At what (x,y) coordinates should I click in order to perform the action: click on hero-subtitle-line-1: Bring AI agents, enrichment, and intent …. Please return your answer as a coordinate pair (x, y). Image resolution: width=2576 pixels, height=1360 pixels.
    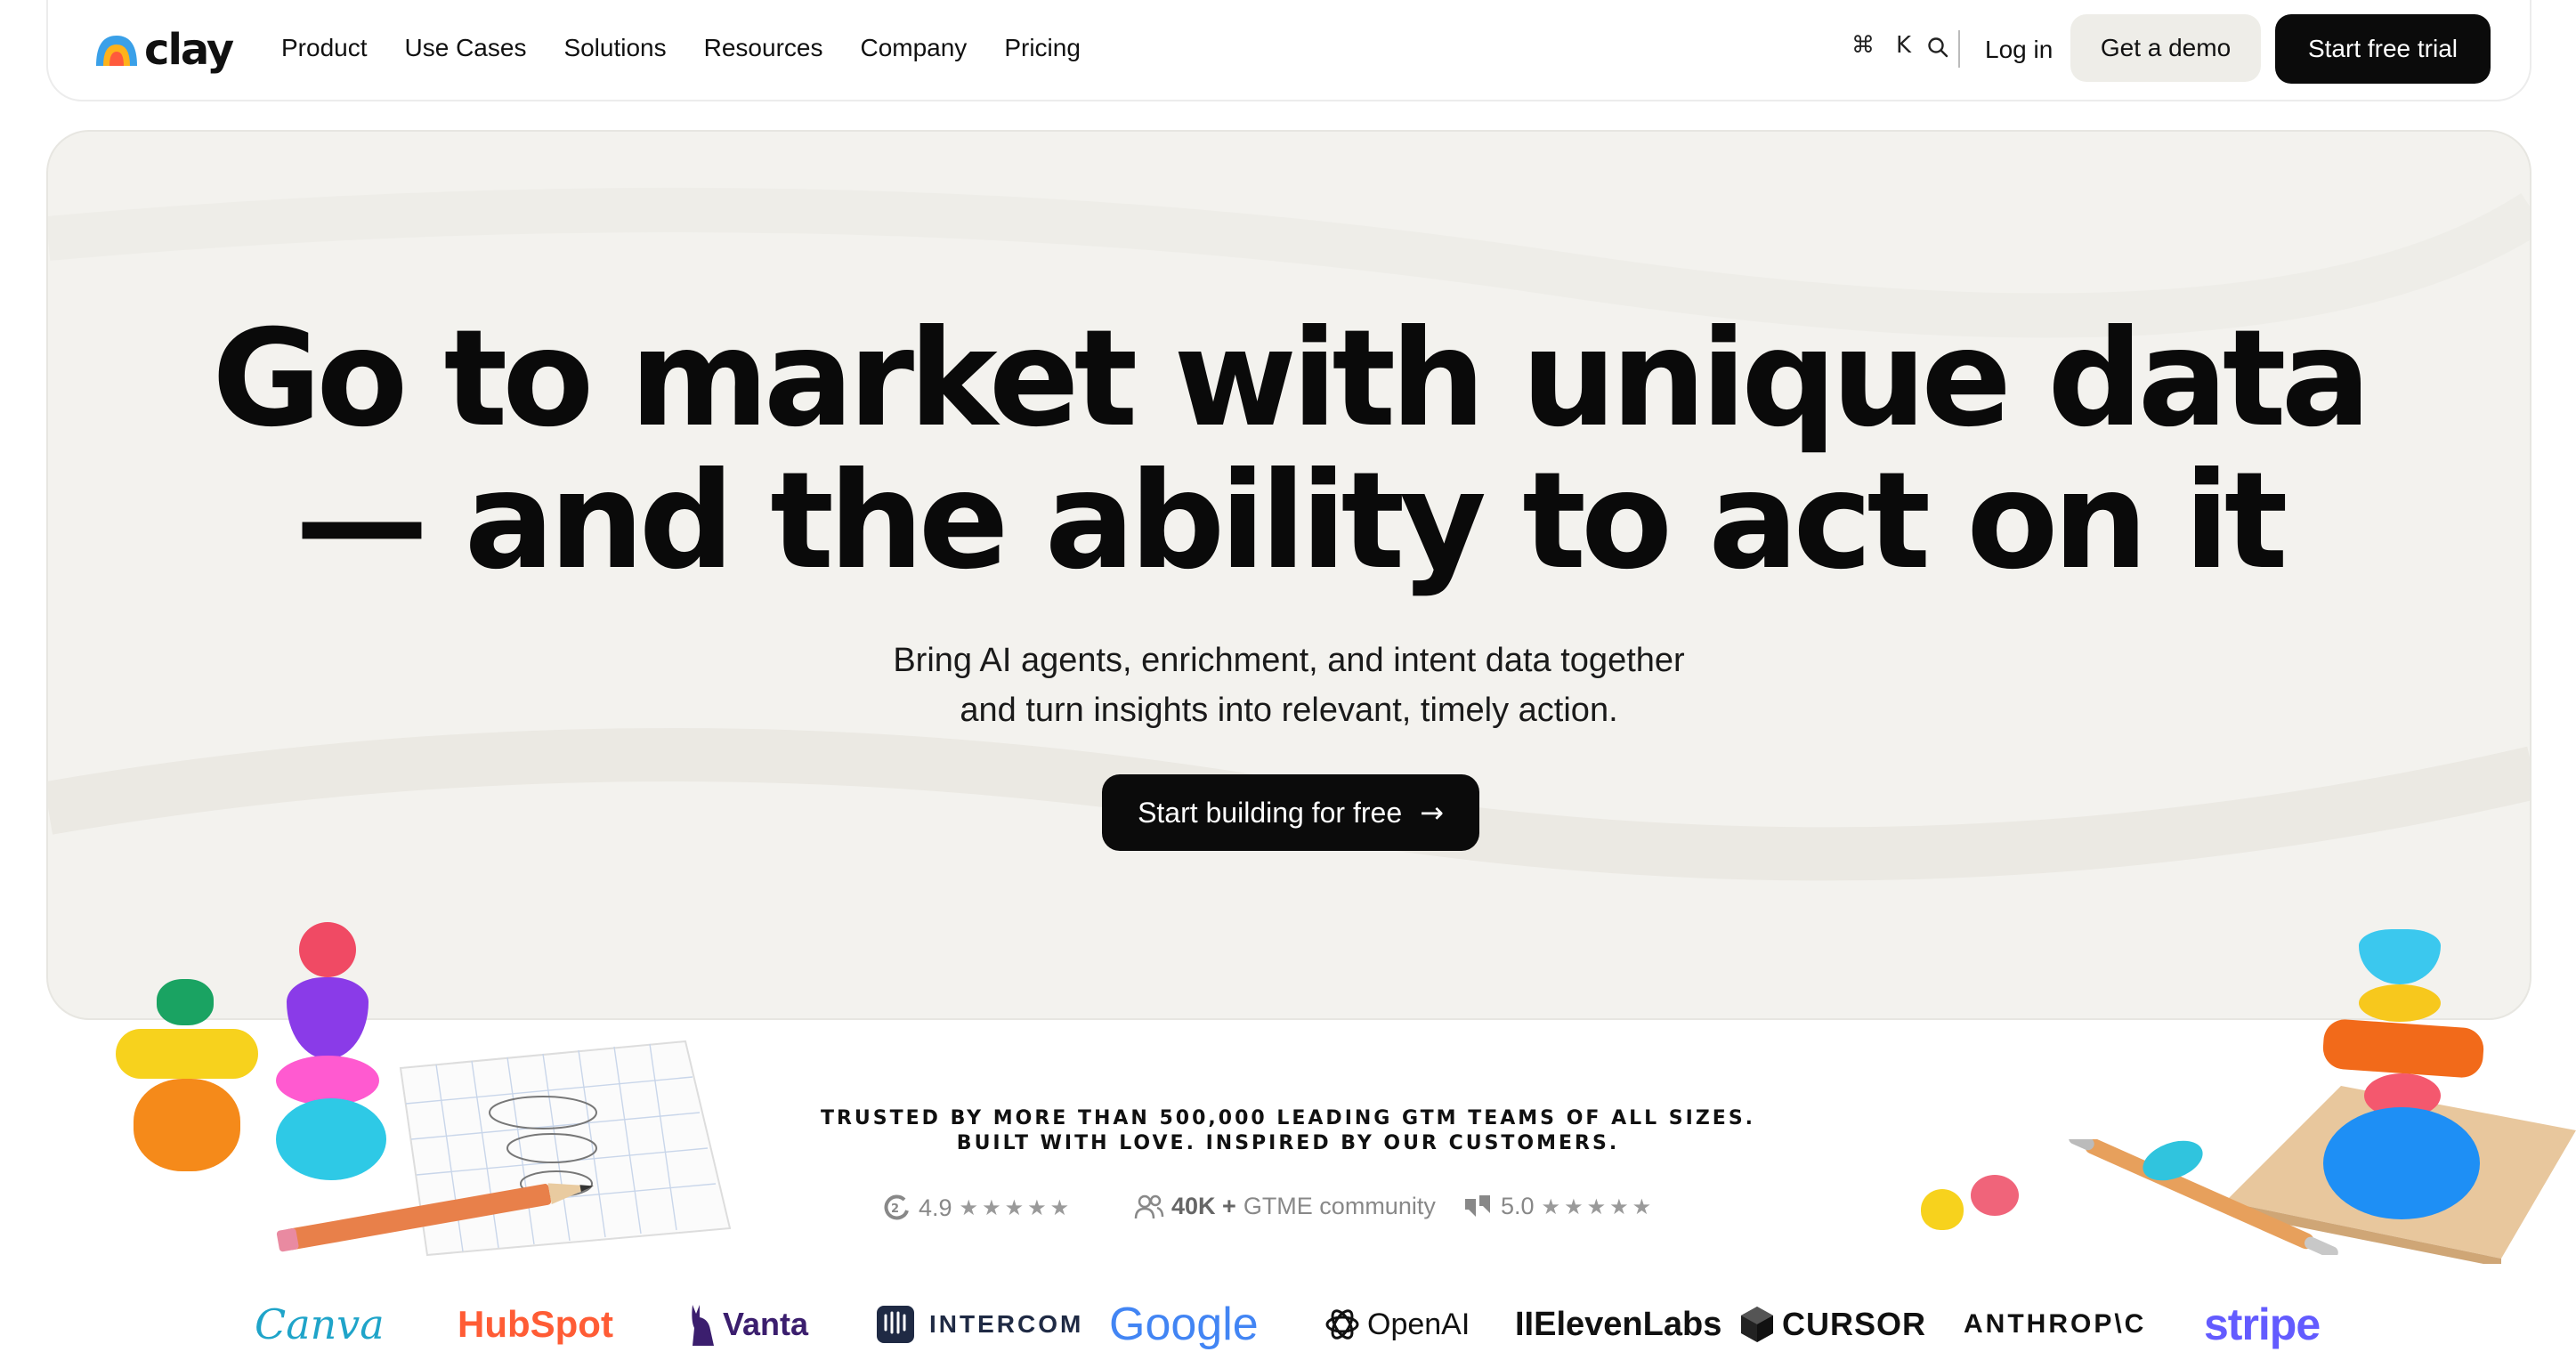
    Looking at the image, I should click on (1289, 661).